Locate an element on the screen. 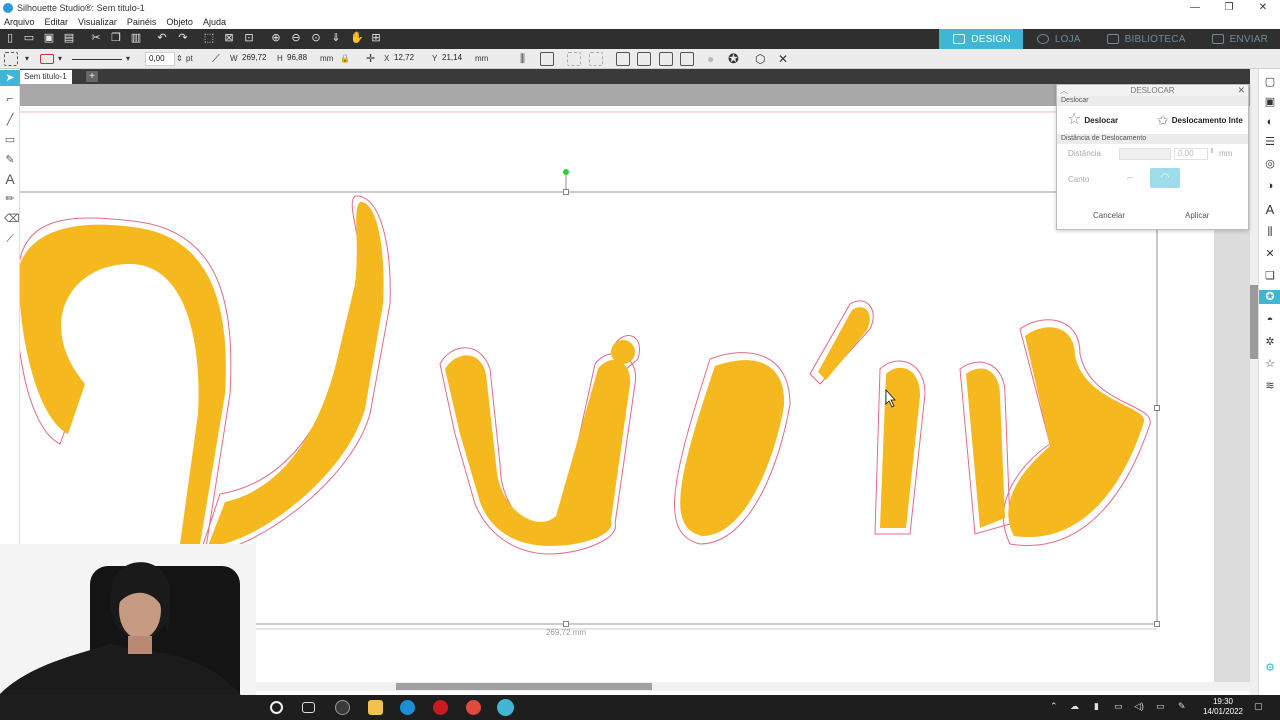 This screenshot has height=720, width=1280. right-handle is located at coordinates (1157, 408).